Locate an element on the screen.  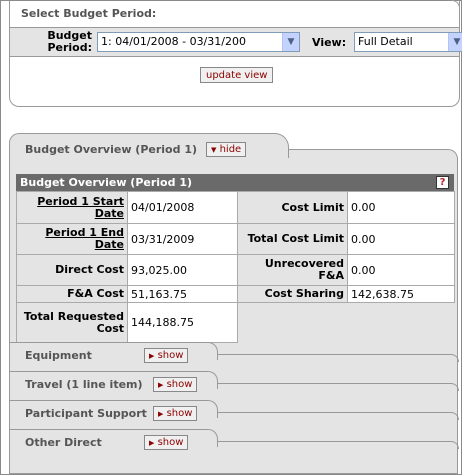
other-direct-tab: Other Direct ▶ show is located at coordinates (234, 444).